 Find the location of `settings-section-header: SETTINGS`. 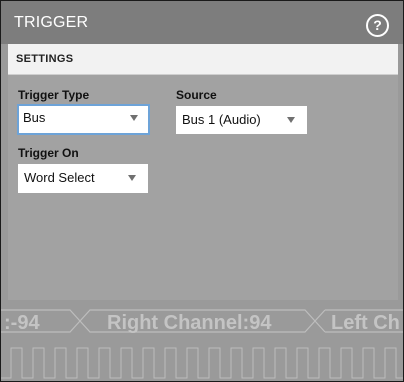

settings-section-header: SETTINGS is located at coordinates (203, 59).